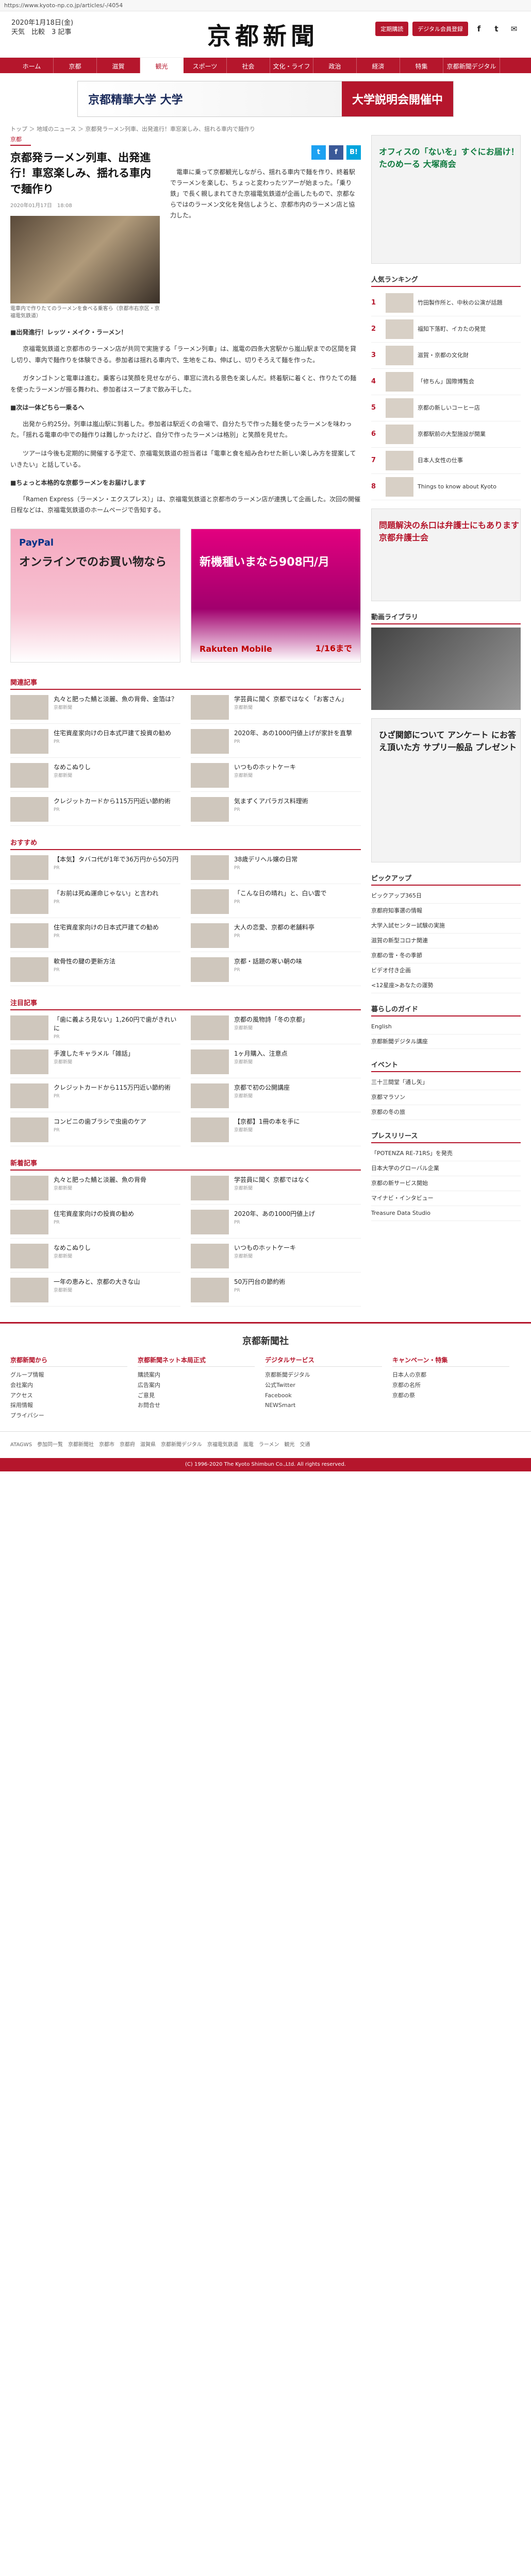  I want to click on sidebar-link: 滋賀の新型コロナ関連, so click(446, 941).